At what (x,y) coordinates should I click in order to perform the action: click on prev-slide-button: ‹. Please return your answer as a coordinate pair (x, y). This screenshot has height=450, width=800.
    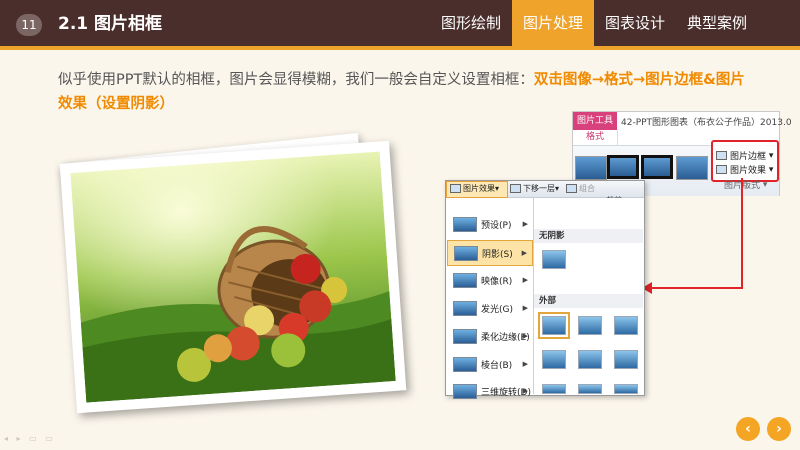
    Looking at the image, I should click on (748, 429).